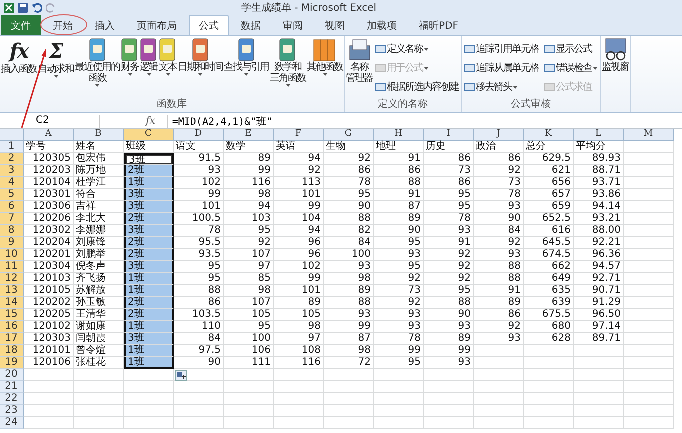  Describe the element at coordinates (12, 267) in the screenshot. I see `row-header: 11` at that location.